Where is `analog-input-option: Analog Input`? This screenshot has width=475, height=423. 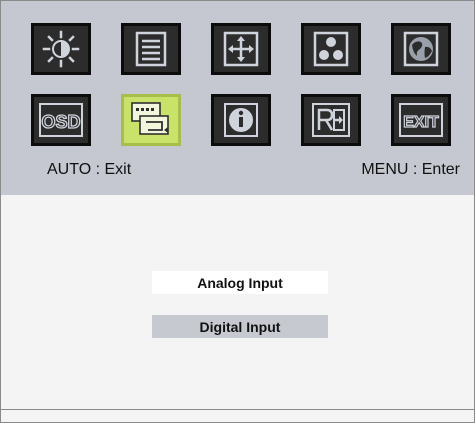
analog-input-option: Analog Input is located at coordinates (240, 282).